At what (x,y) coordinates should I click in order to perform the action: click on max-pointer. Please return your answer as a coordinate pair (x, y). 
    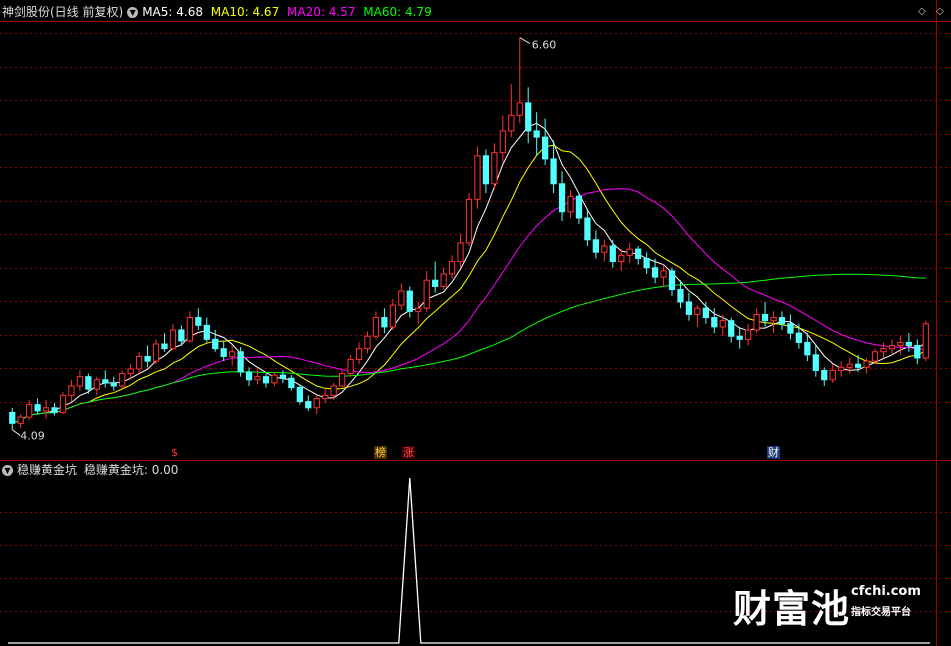
    Looking at the image, I should click on (525, 40).